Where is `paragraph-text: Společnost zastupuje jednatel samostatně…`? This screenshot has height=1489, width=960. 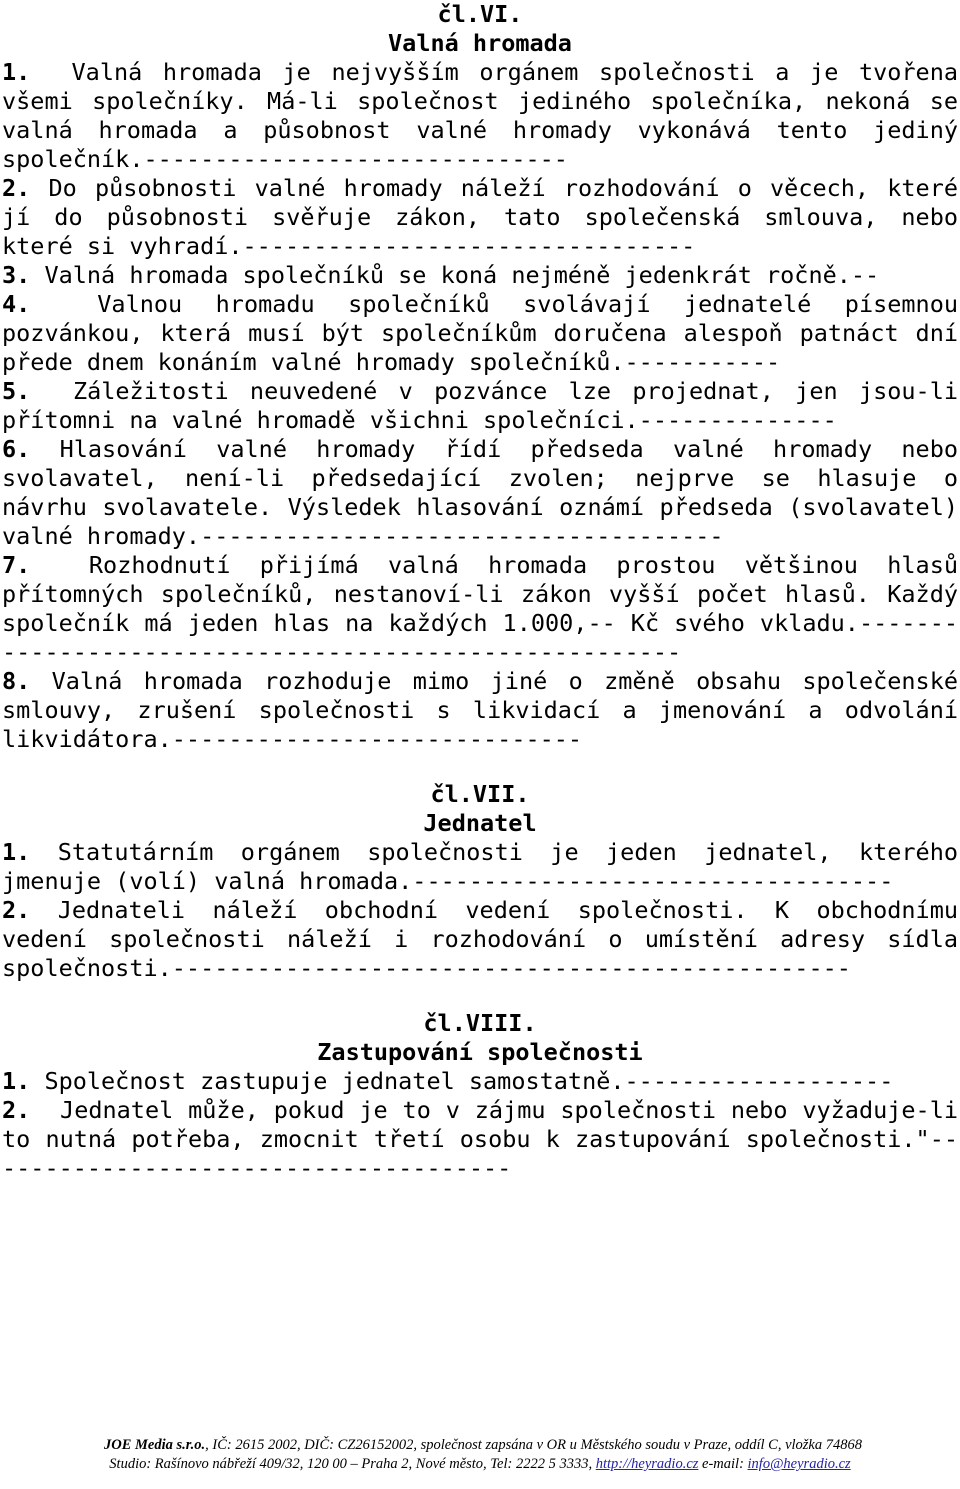
paragraph-text: Společnost zastupuje jednatel samostatně… is located at coordinates (462, 1081).